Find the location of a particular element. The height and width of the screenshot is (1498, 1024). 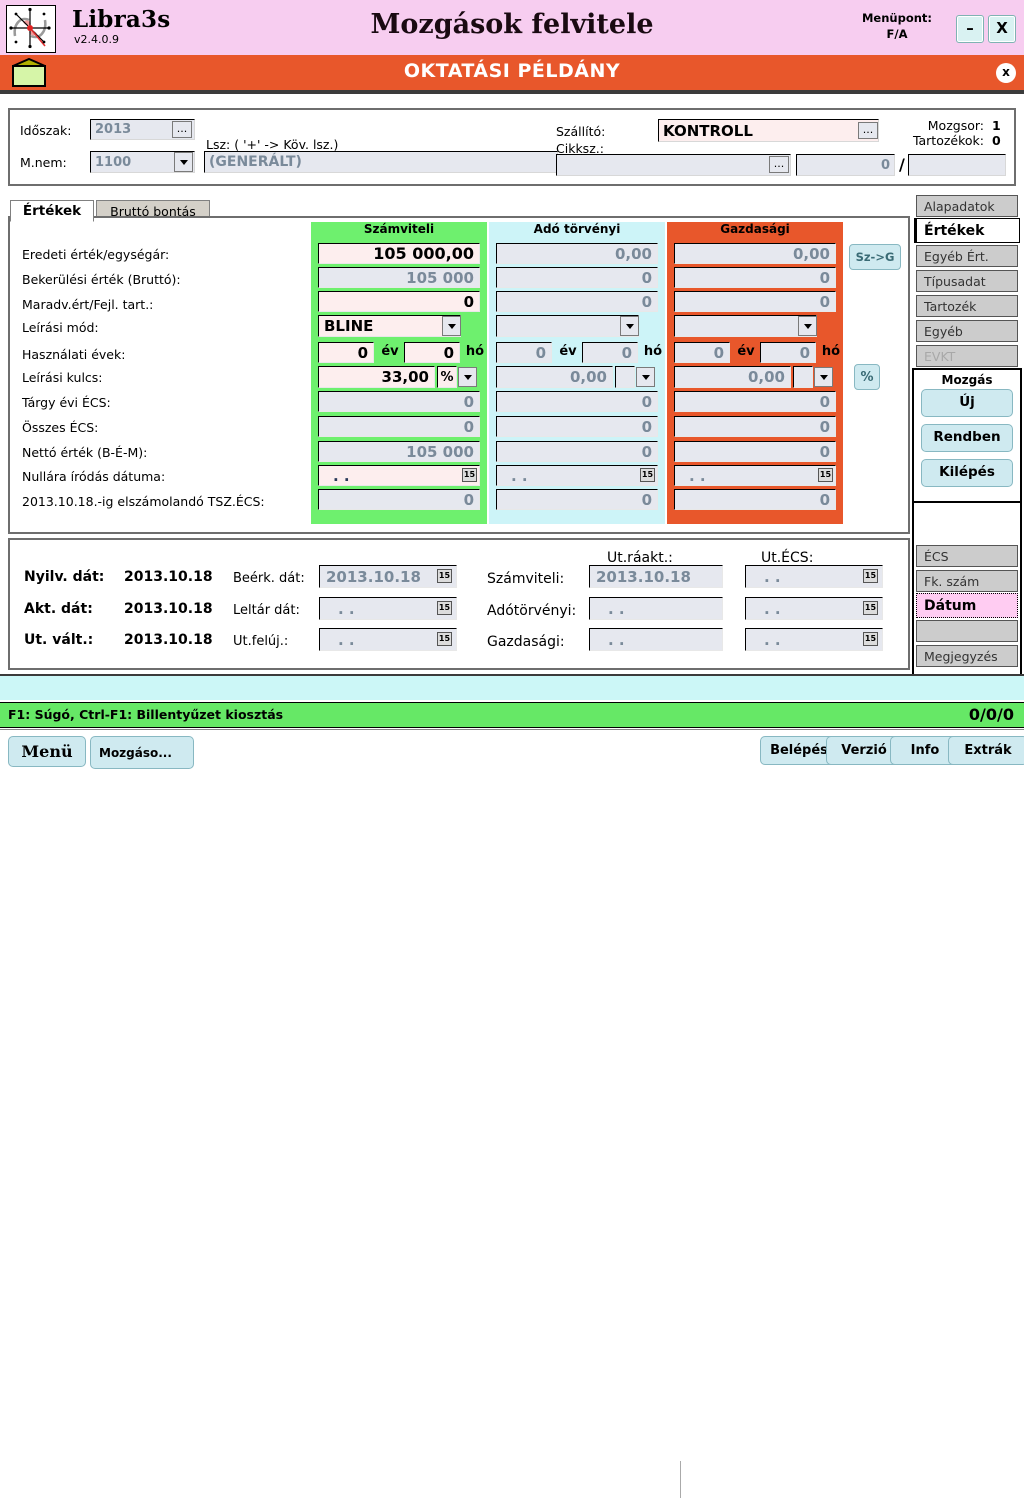

sidebar-item-tipusadat: Típusadat is located at coordinates (967, 281).